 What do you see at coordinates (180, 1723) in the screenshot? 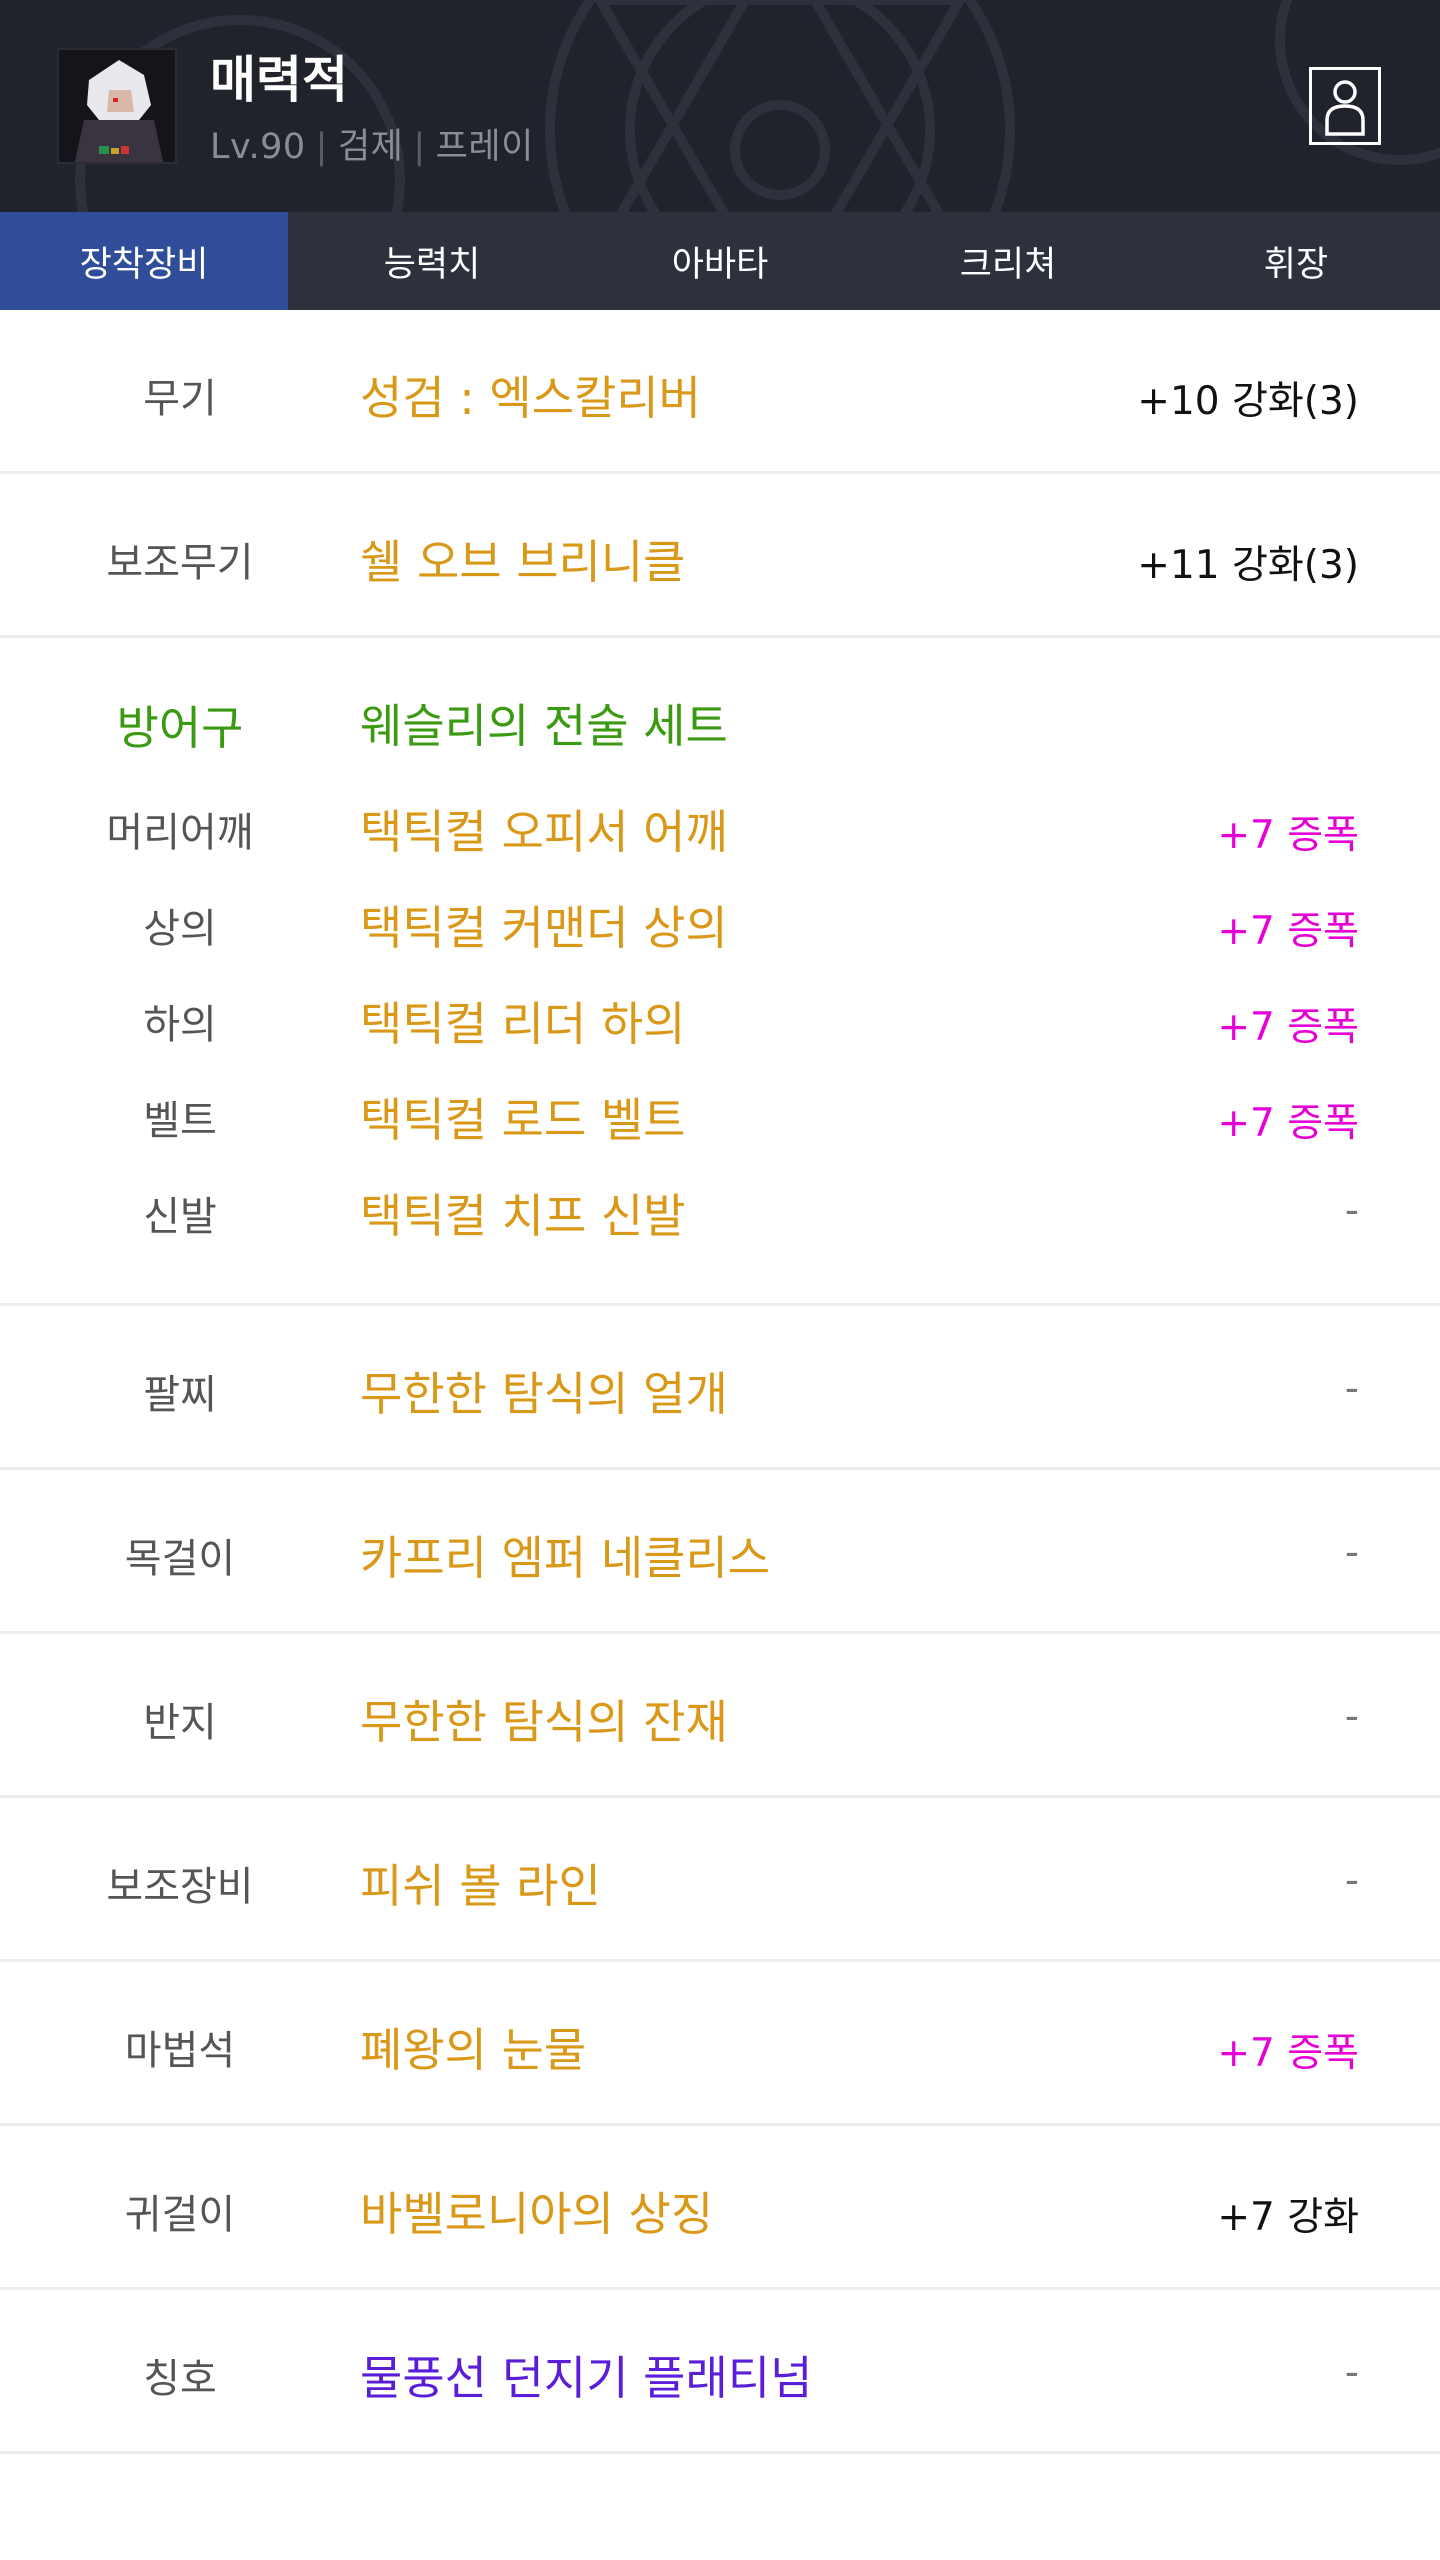
I see `slot-label: 반지` at bounding box center [180, 1723].